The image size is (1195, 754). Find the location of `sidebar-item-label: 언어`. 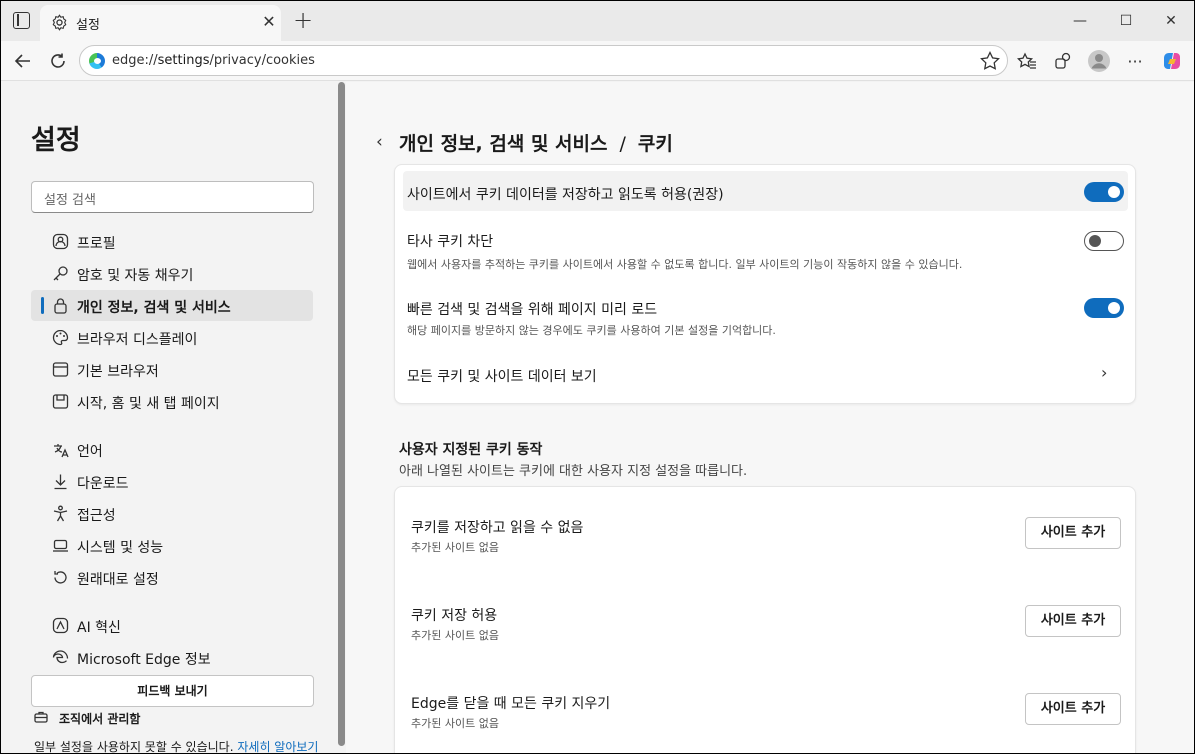

sidebar-item-label: 언어 is located at coordinates (90, 452).